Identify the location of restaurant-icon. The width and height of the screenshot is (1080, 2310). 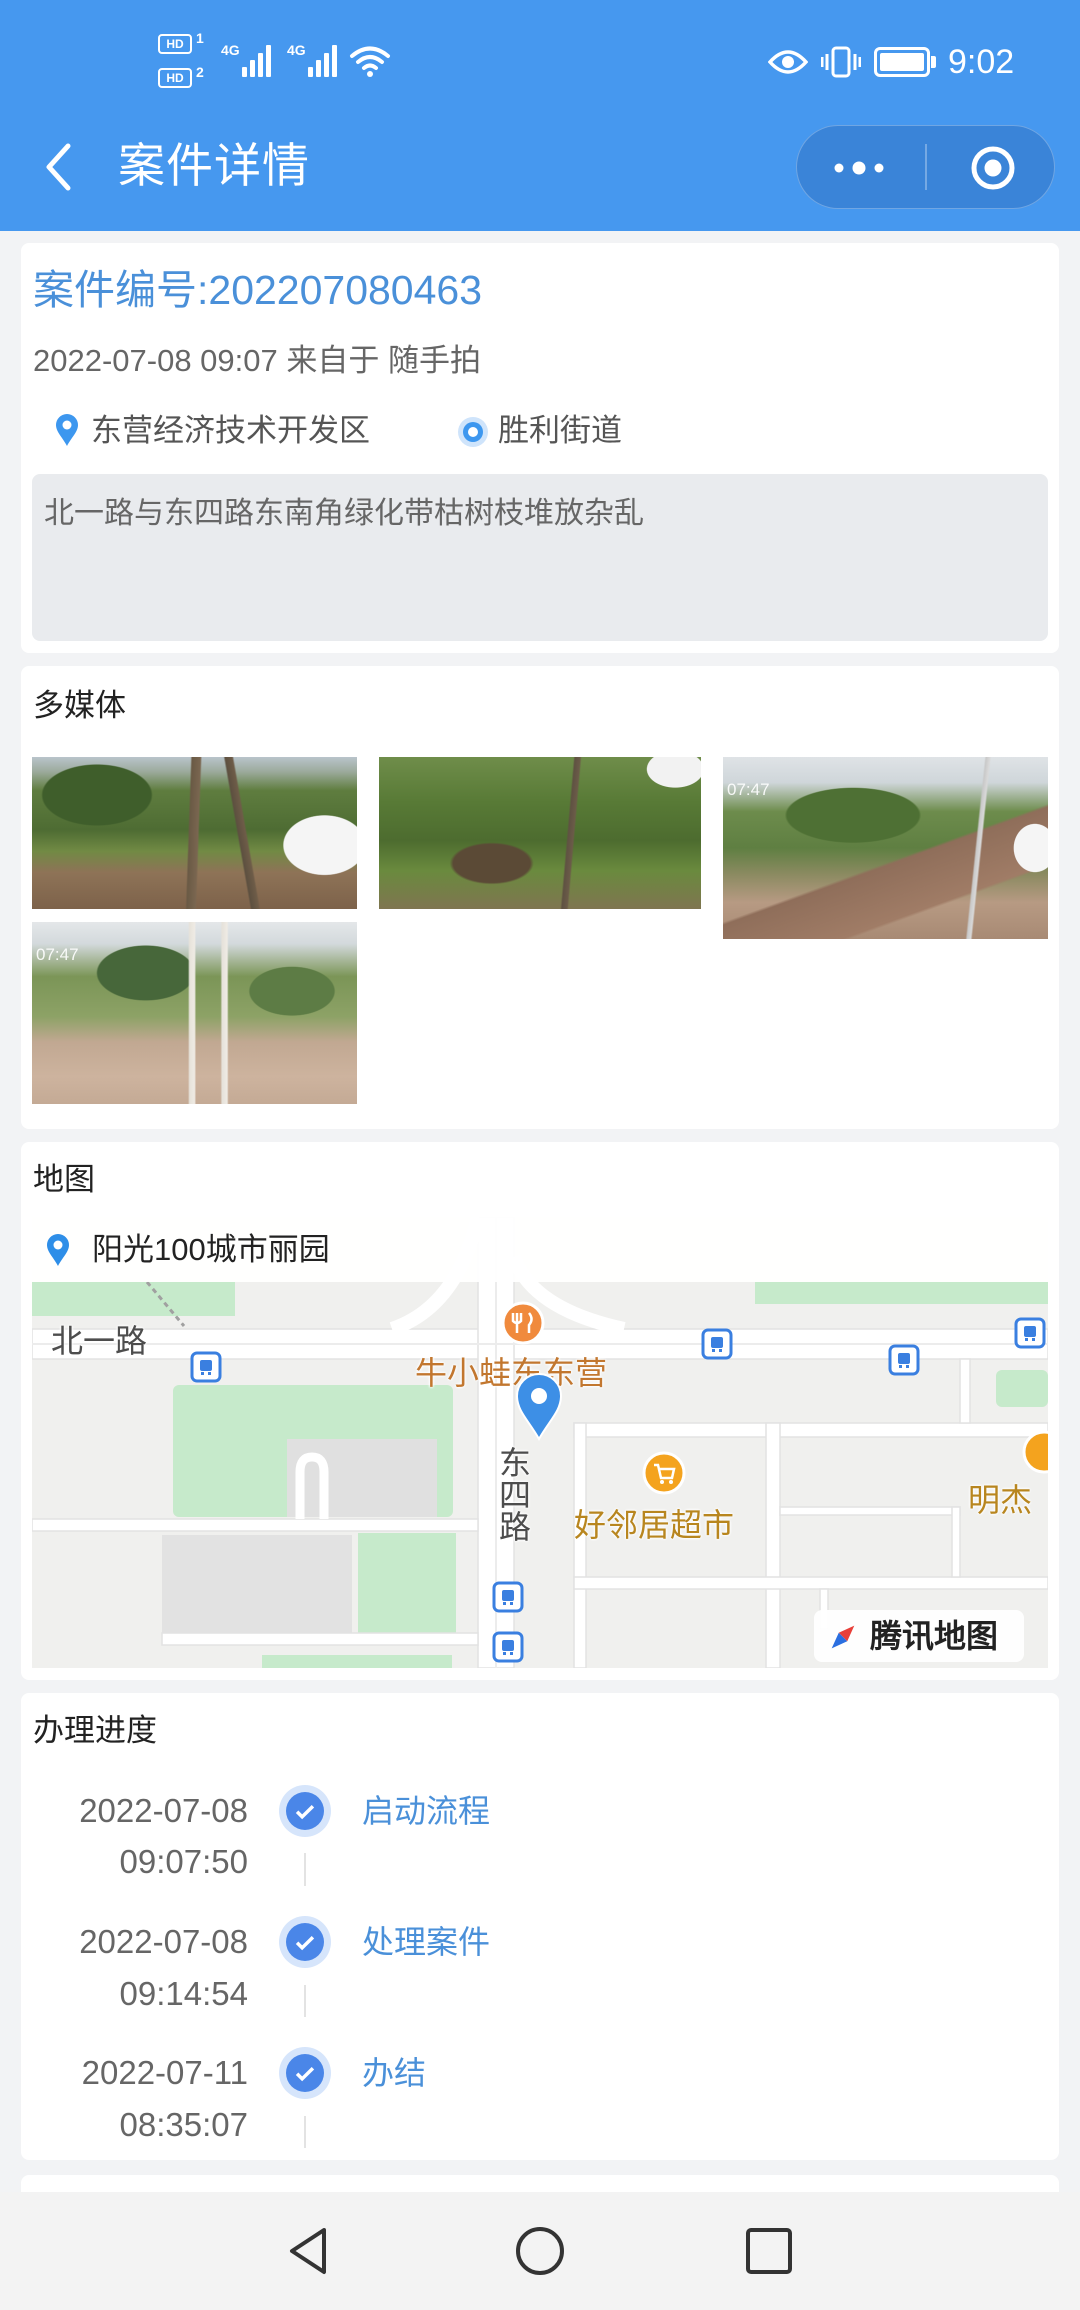
(523, 1323).